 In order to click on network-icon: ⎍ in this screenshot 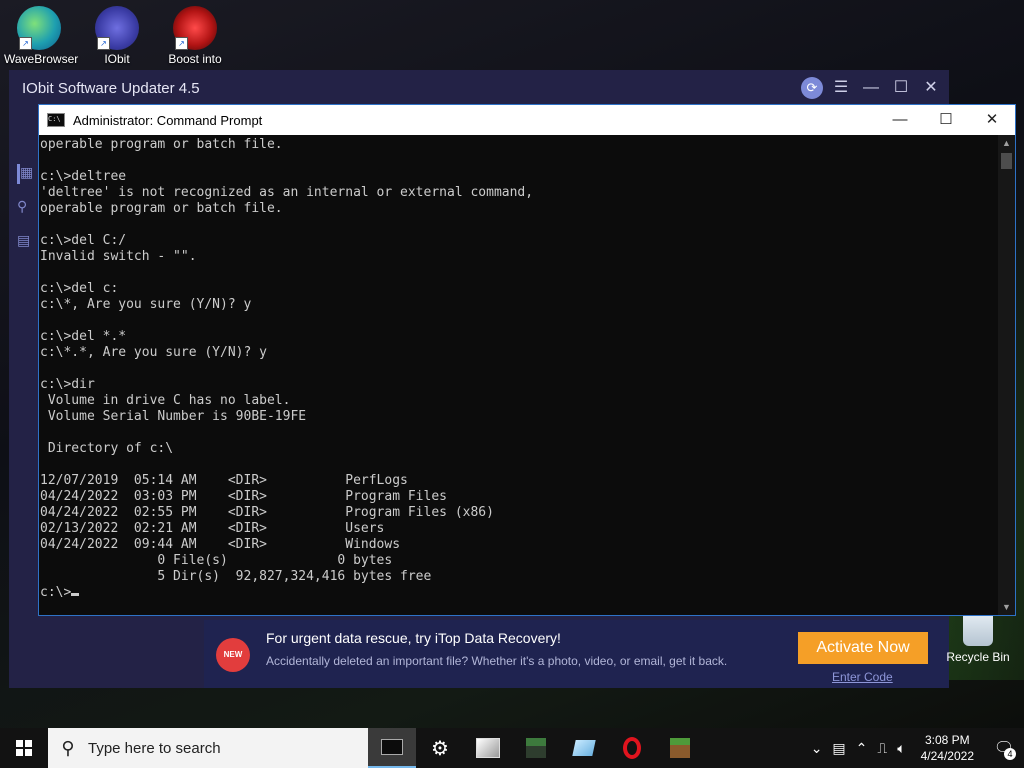, I will do `click(882, 748)`.